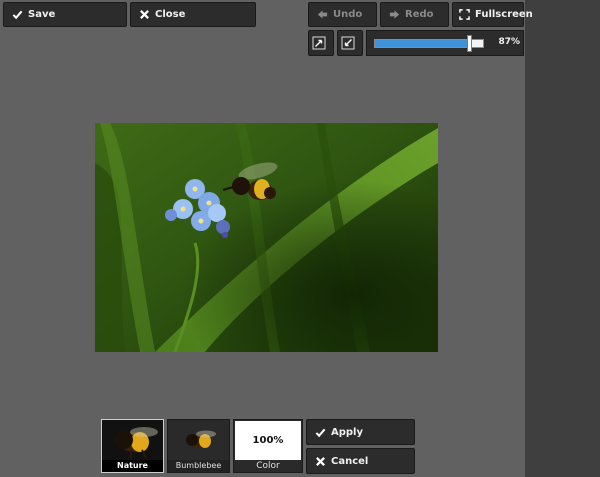  I want to click on actual-size-icon, so click(347, 43).